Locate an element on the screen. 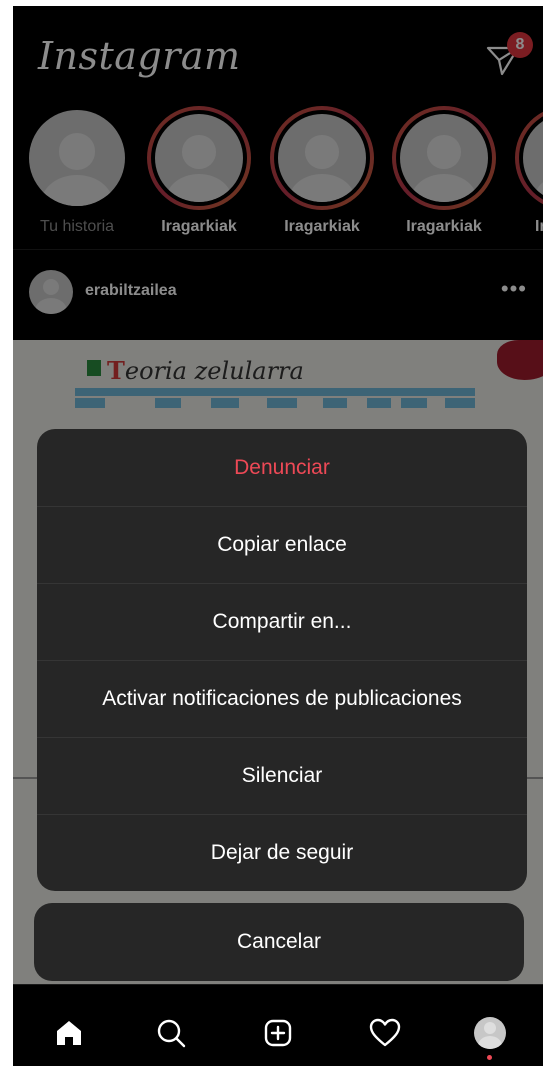  cancel-button: Cancelar is located at coordinates (279, 942).